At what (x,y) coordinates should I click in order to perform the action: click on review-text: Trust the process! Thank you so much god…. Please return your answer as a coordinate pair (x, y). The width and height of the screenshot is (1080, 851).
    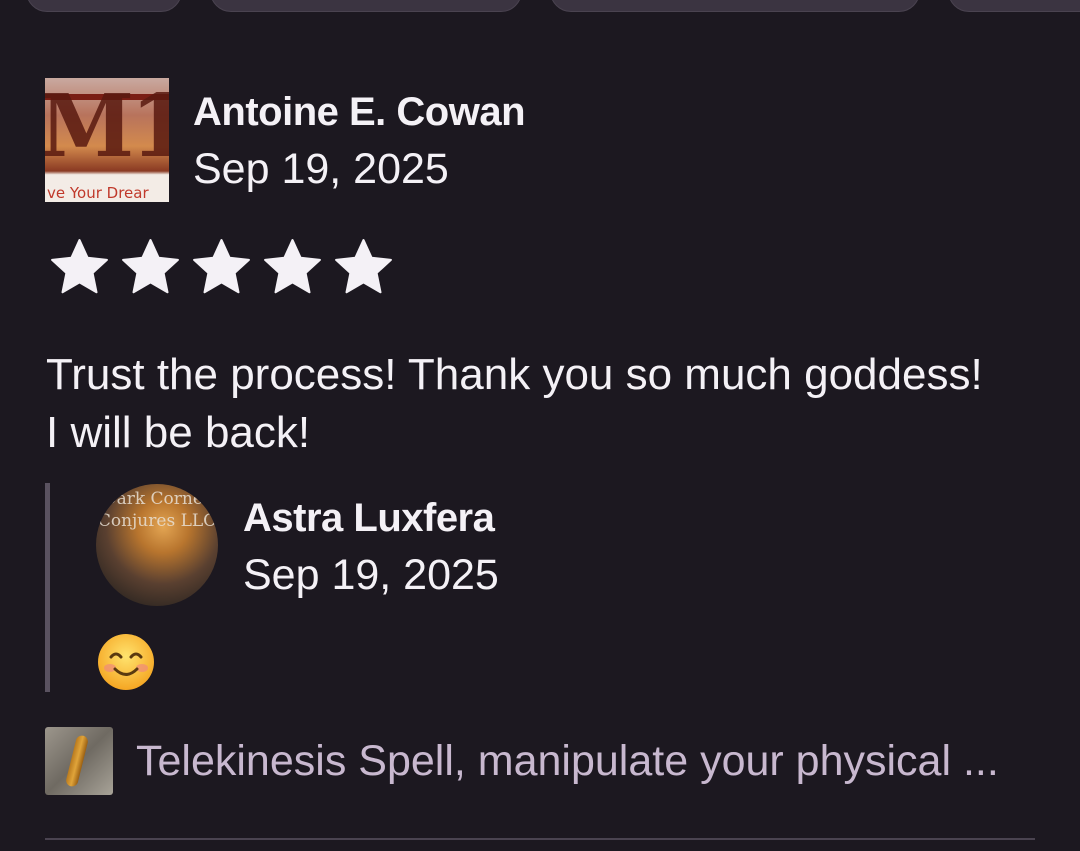
    Looking at the image, I should click on (514, 403).